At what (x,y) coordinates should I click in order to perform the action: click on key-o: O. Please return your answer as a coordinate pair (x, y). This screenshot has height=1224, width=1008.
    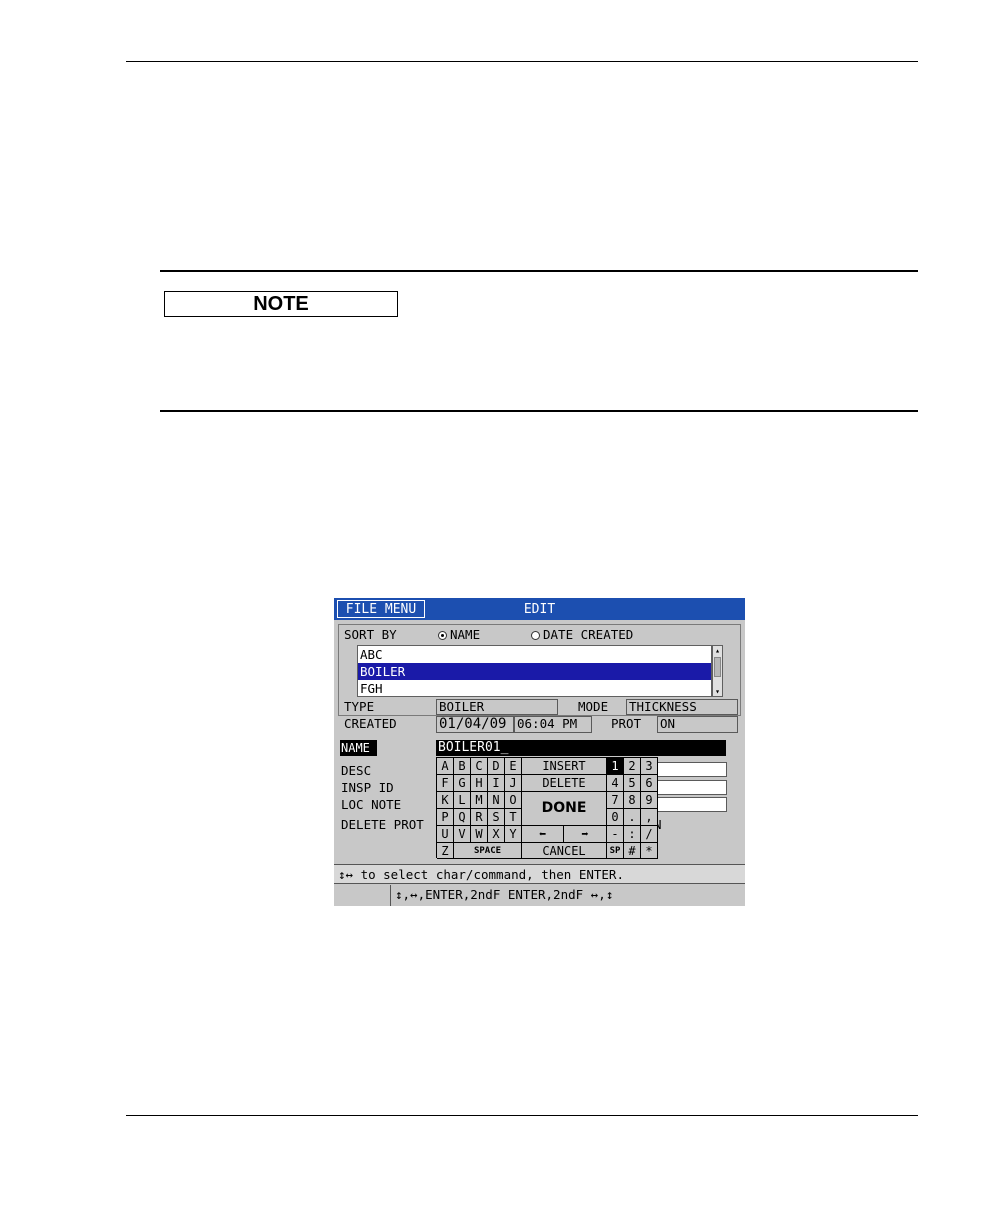
    Looking at the image, I should click on (513, 800).